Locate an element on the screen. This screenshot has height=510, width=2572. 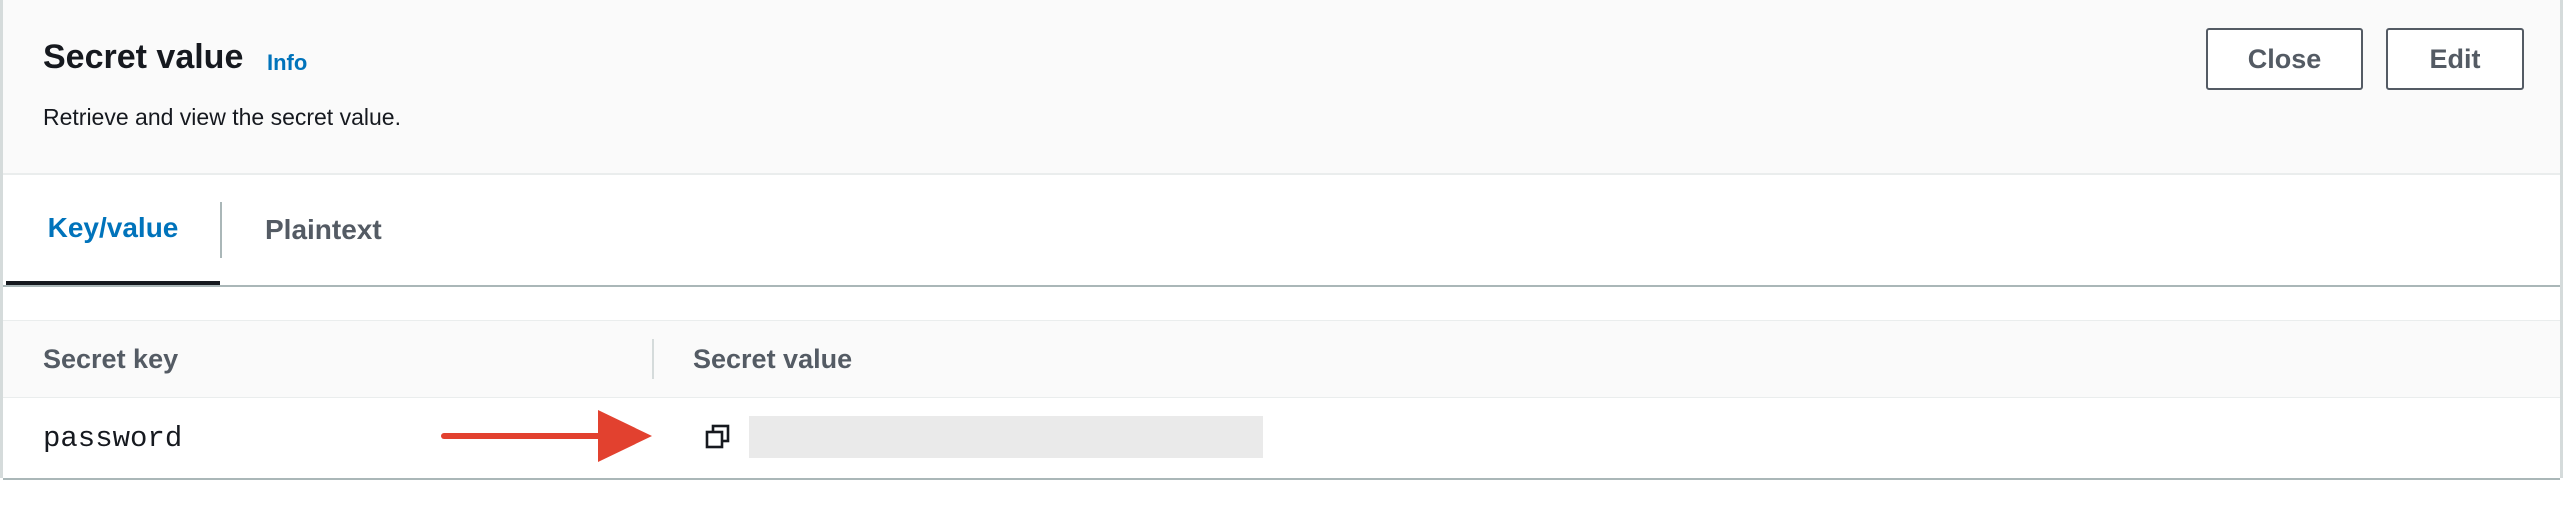
column-header-secret-key: Secret key is located at coordinates (111, 358).